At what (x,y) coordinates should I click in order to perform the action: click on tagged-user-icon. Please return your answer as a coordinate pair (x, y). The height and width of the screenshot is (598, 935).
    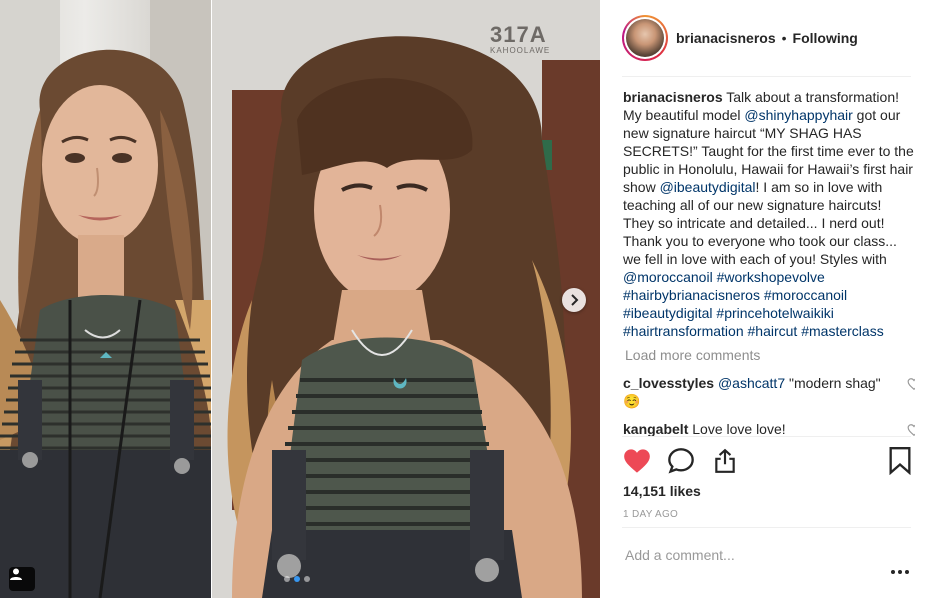
    Looking at the image, I should click on (22, 579).